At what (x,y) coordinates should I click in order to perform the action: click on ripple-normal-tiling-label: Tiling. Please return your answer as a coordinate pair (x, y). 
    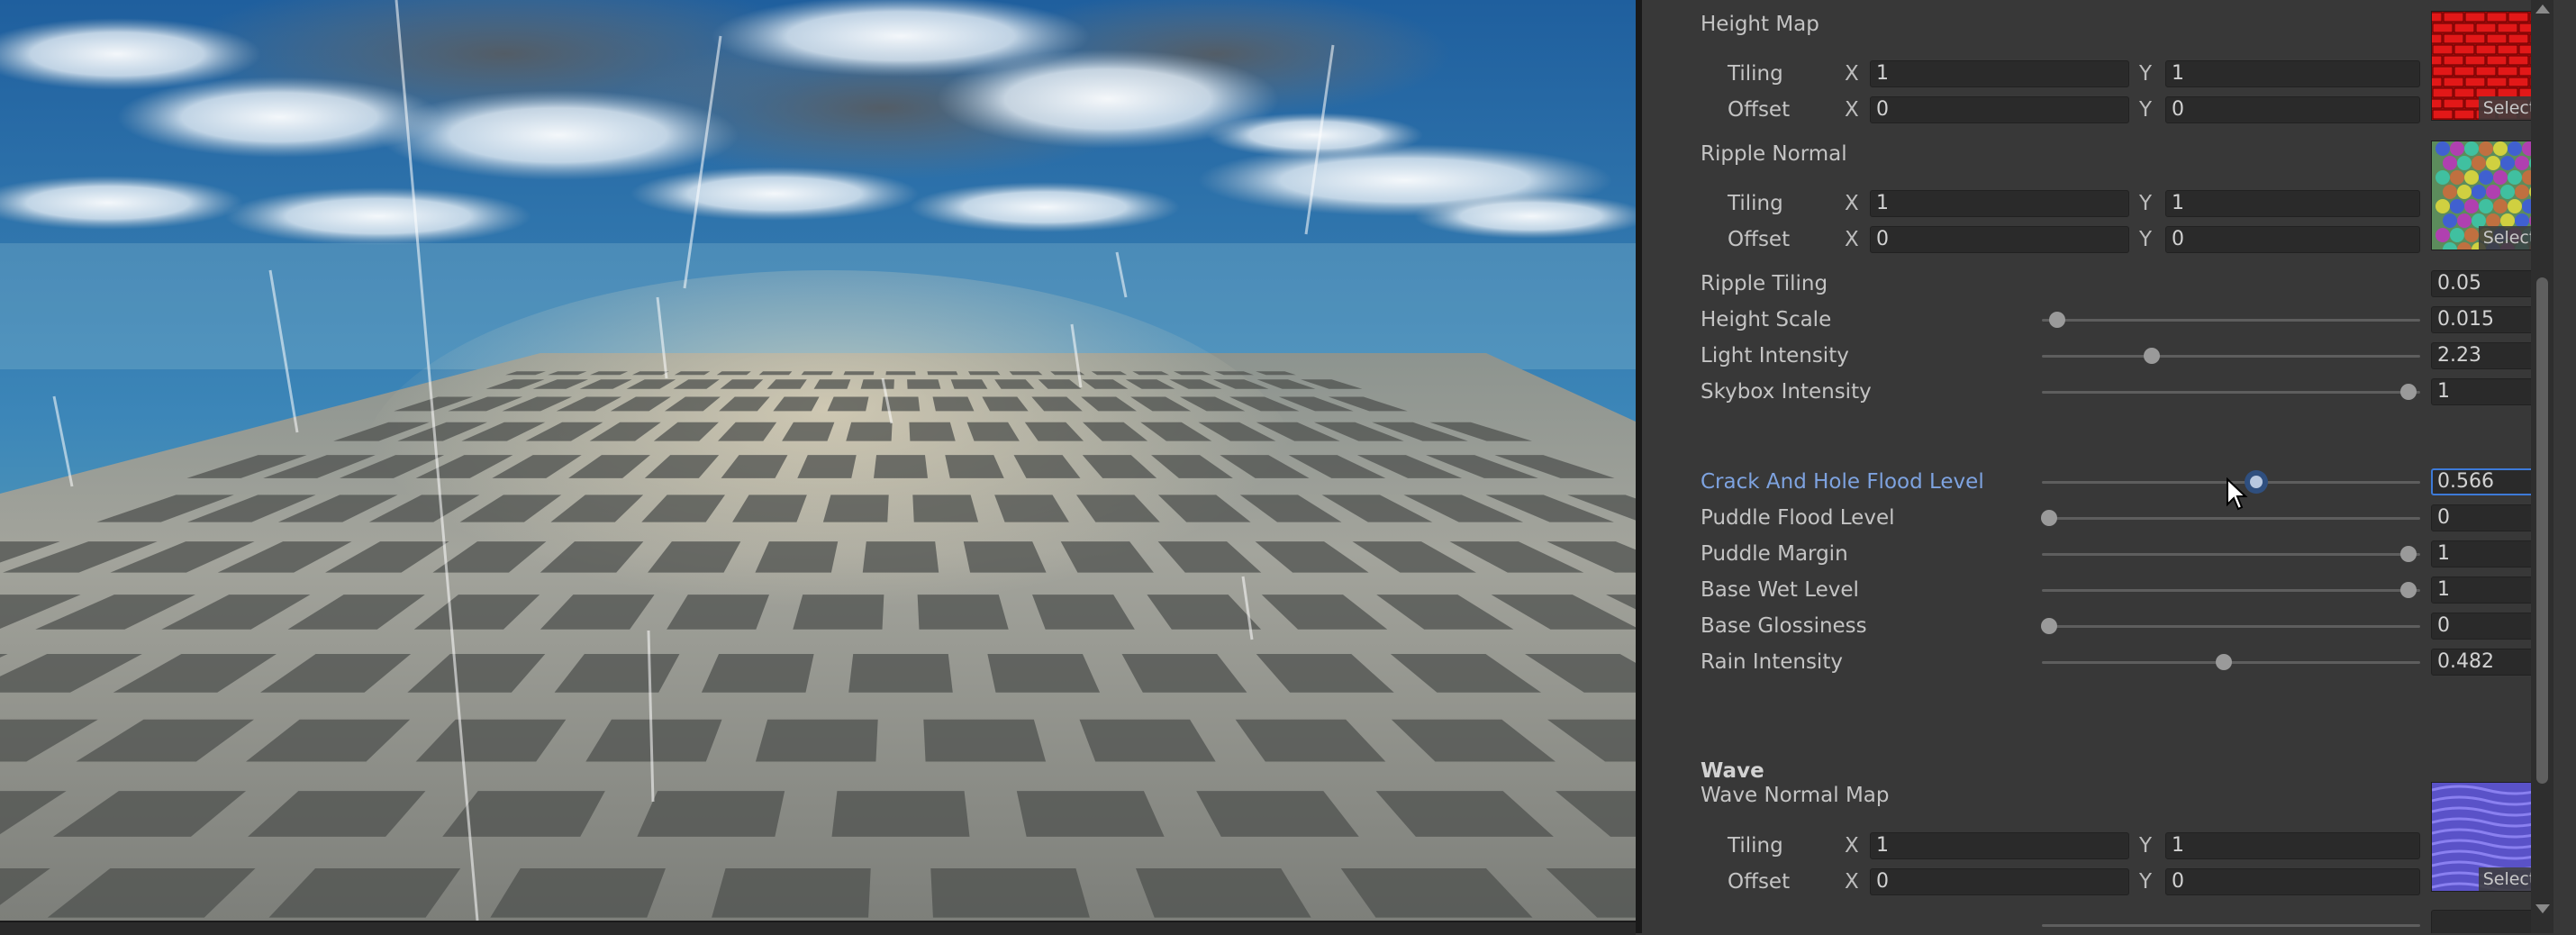
    Looking at the image, I should click on (1755, 203).